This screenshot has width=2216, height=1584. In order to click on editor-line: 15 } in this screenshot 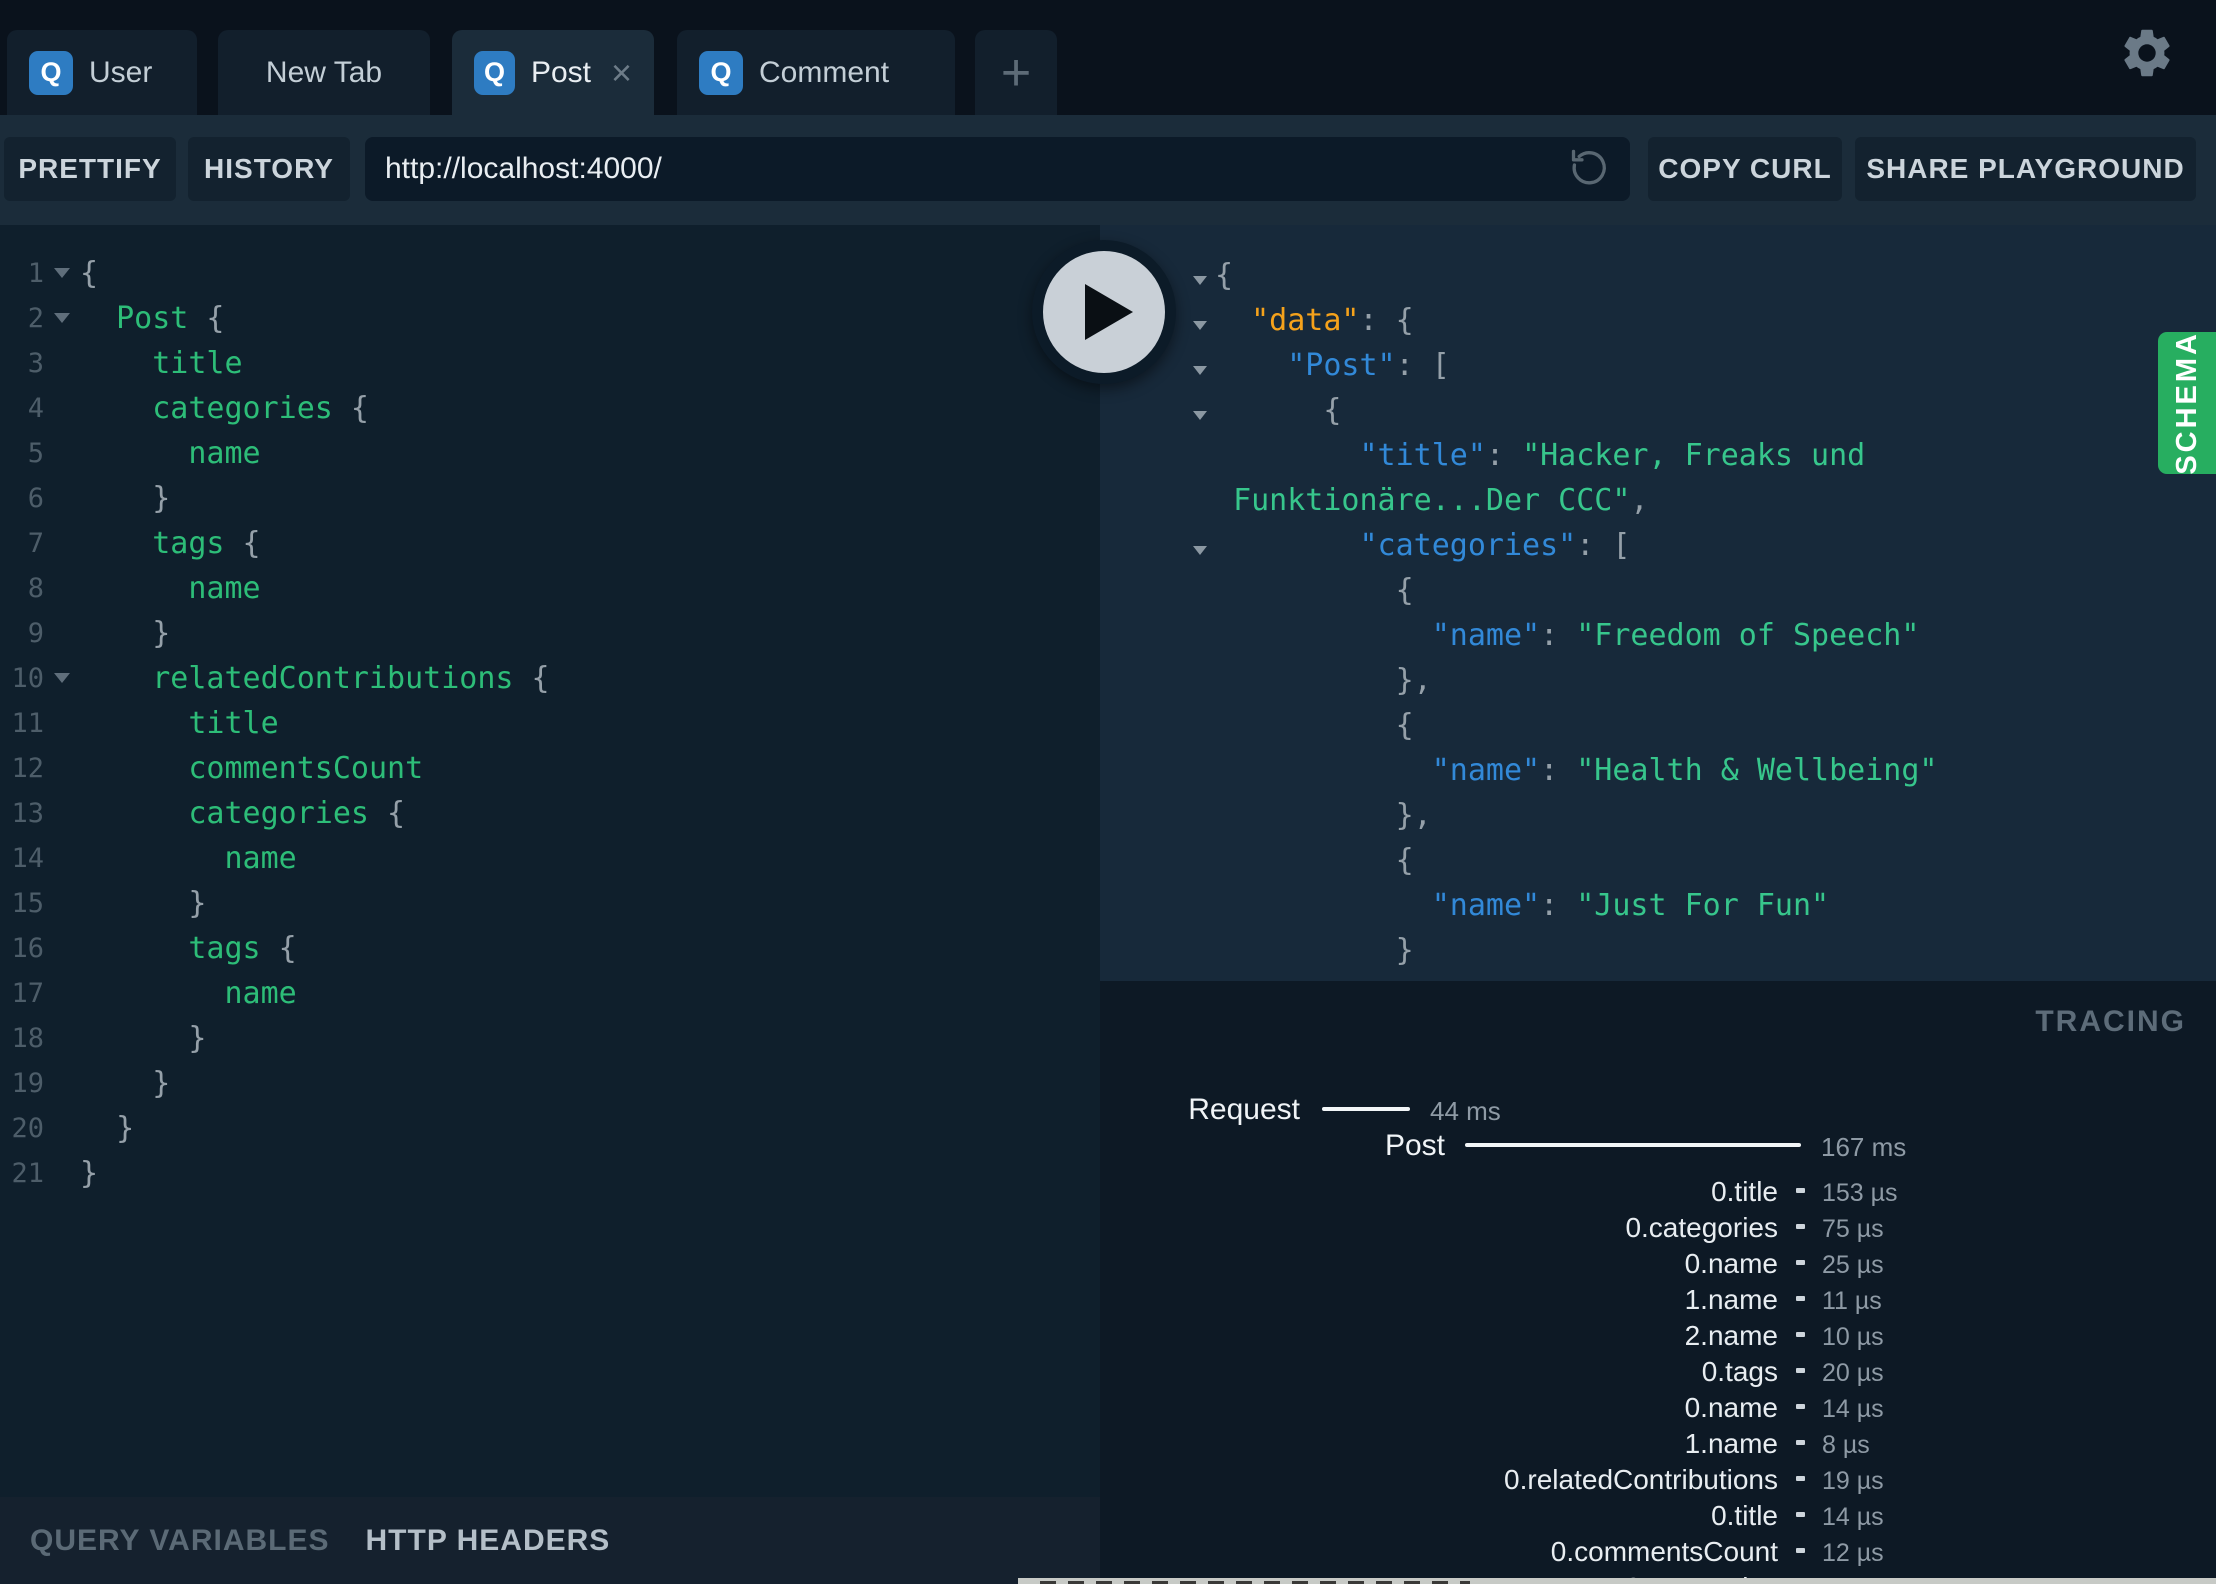, I will do `click(550, 903)`.